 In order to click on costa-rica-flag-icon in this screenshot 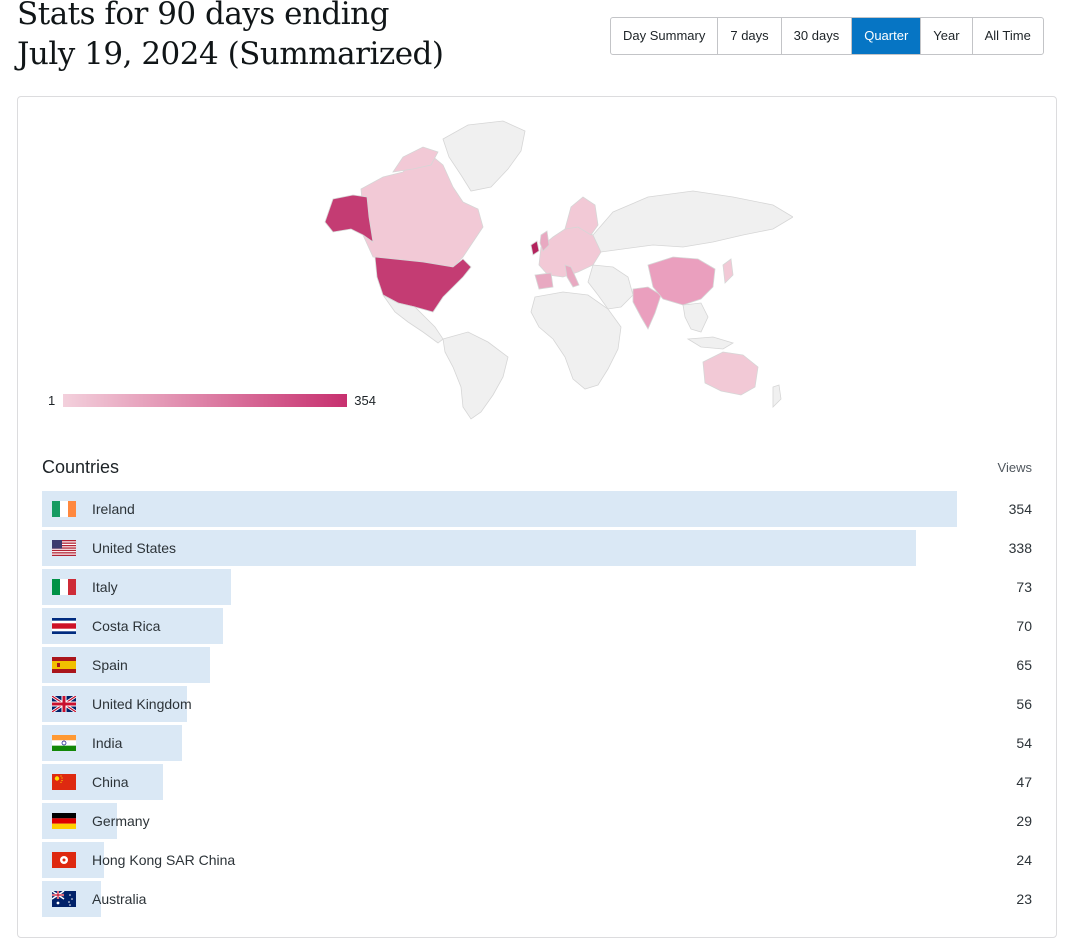, I will do `click(64, 626)`.